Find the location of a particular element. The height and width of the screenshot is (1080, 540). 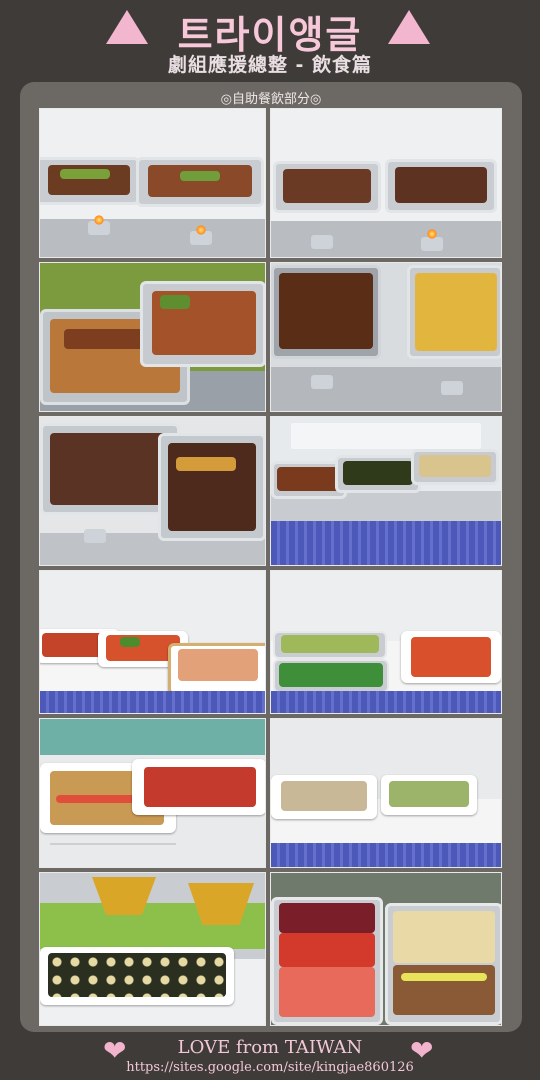

photo-chafing-dishes-sliced-meat is located at coordinates (152, 491).